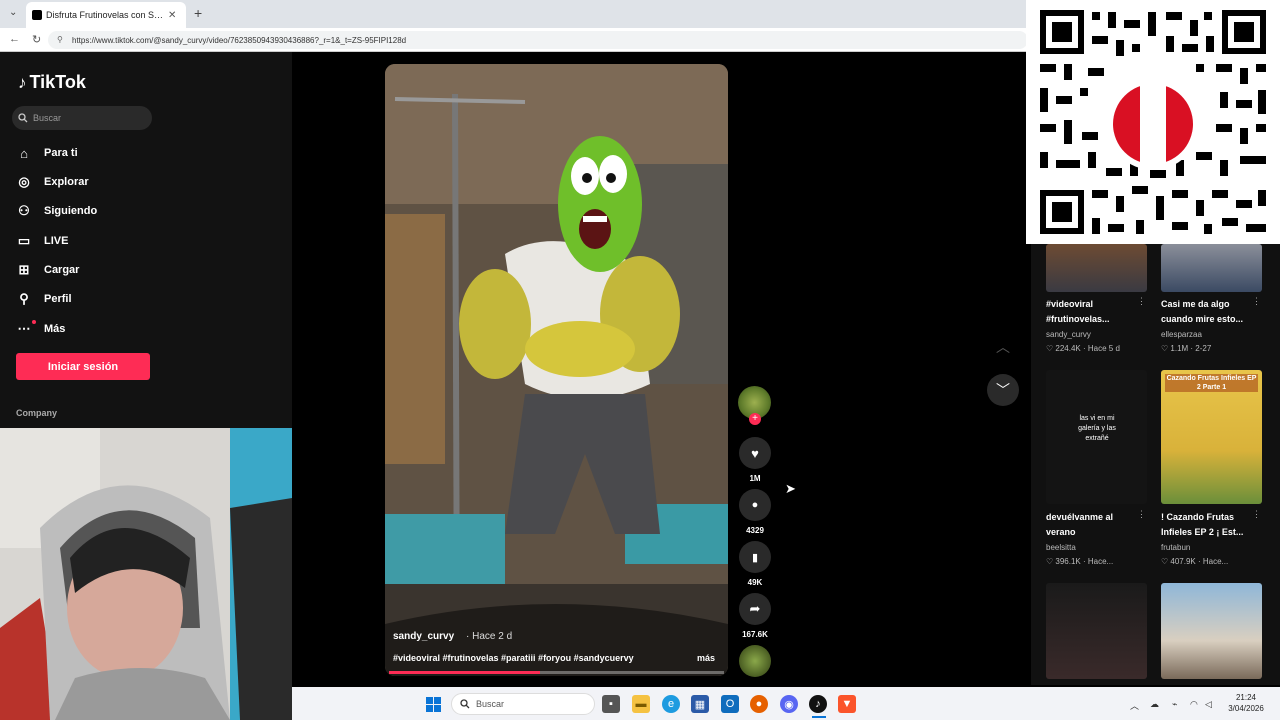 The width and height of the screenshot is (1280, 720). I want to click on sidebar-item-para-ti: ⌂ Para ti, so click(116, 153).